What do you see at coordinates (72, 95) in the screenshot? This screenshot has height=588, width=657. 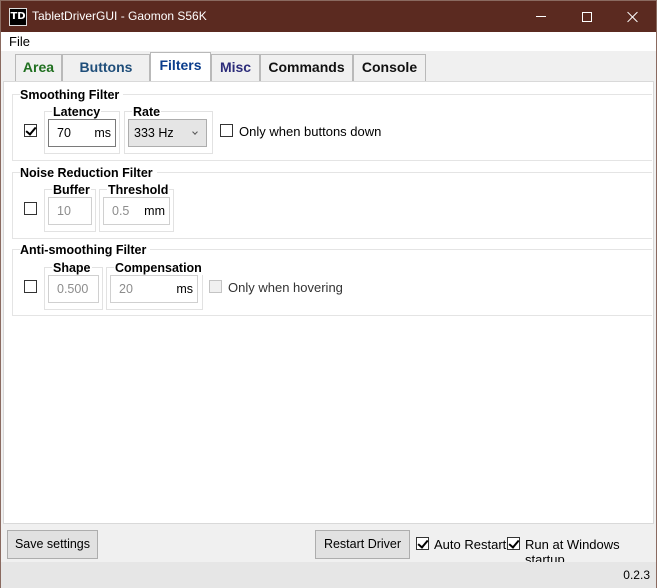 I see `smoothing-filter-title: Smoothing Filter` at bounding box center [72, 95].